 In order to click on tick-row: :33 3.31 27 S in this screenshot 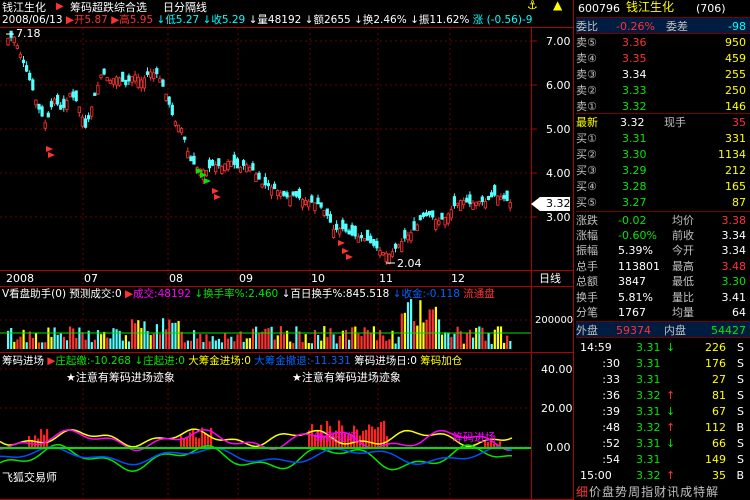, I will do `click(663, 380)`.